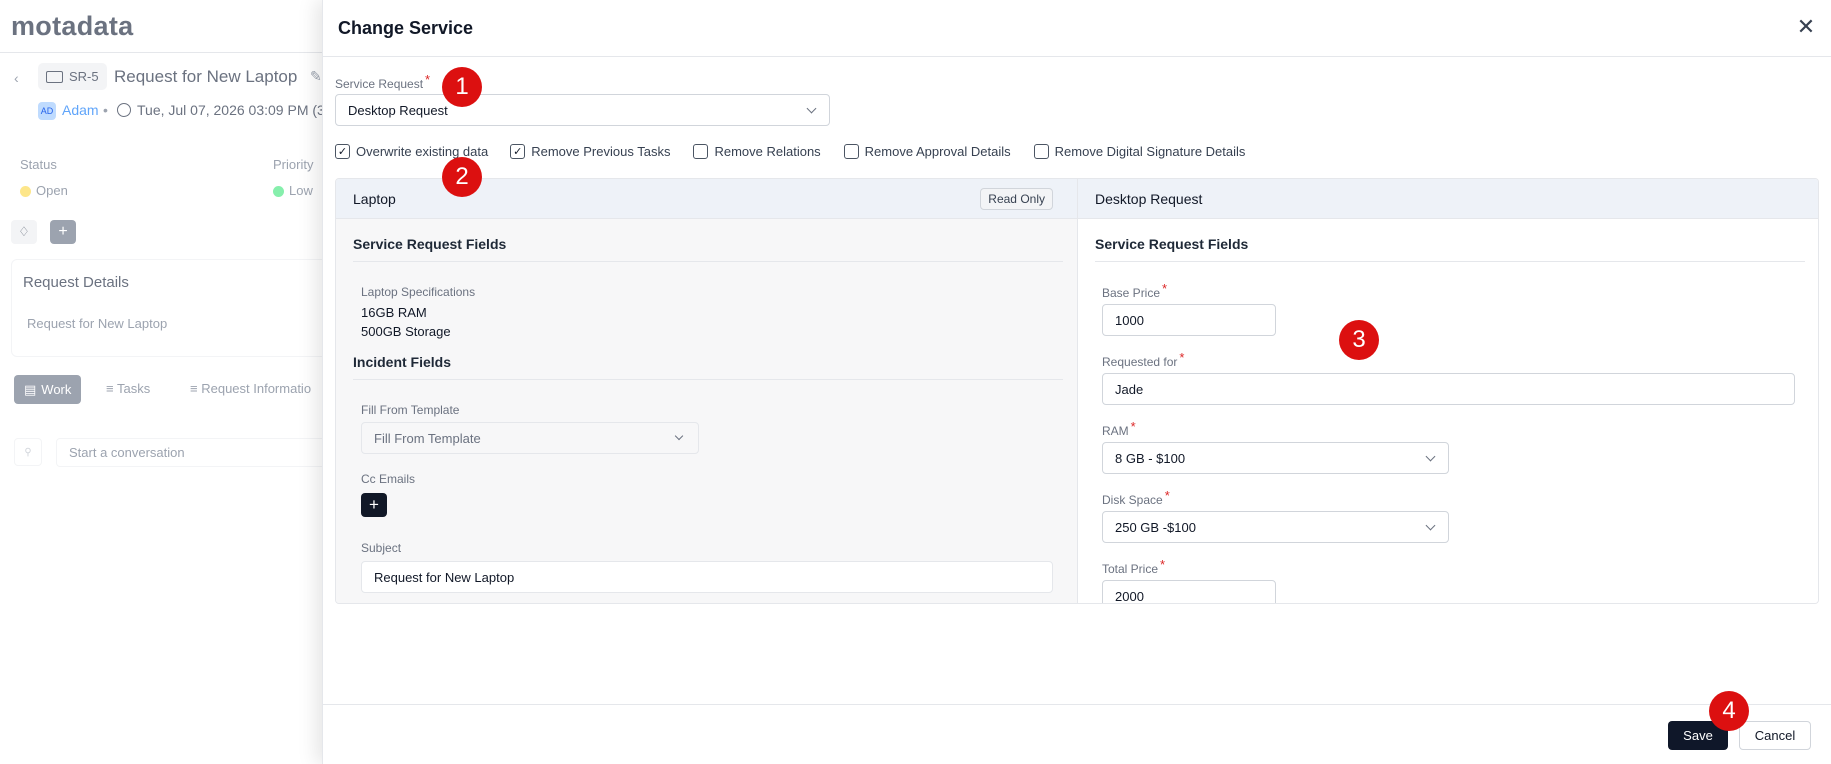 Image resolution: width=1831 pixels, height=764 pixels. What do you see at coordinates (398, 110) in the screenshot?
I see `service-request-value: Desktop Request` at bounding box center [398, 110].